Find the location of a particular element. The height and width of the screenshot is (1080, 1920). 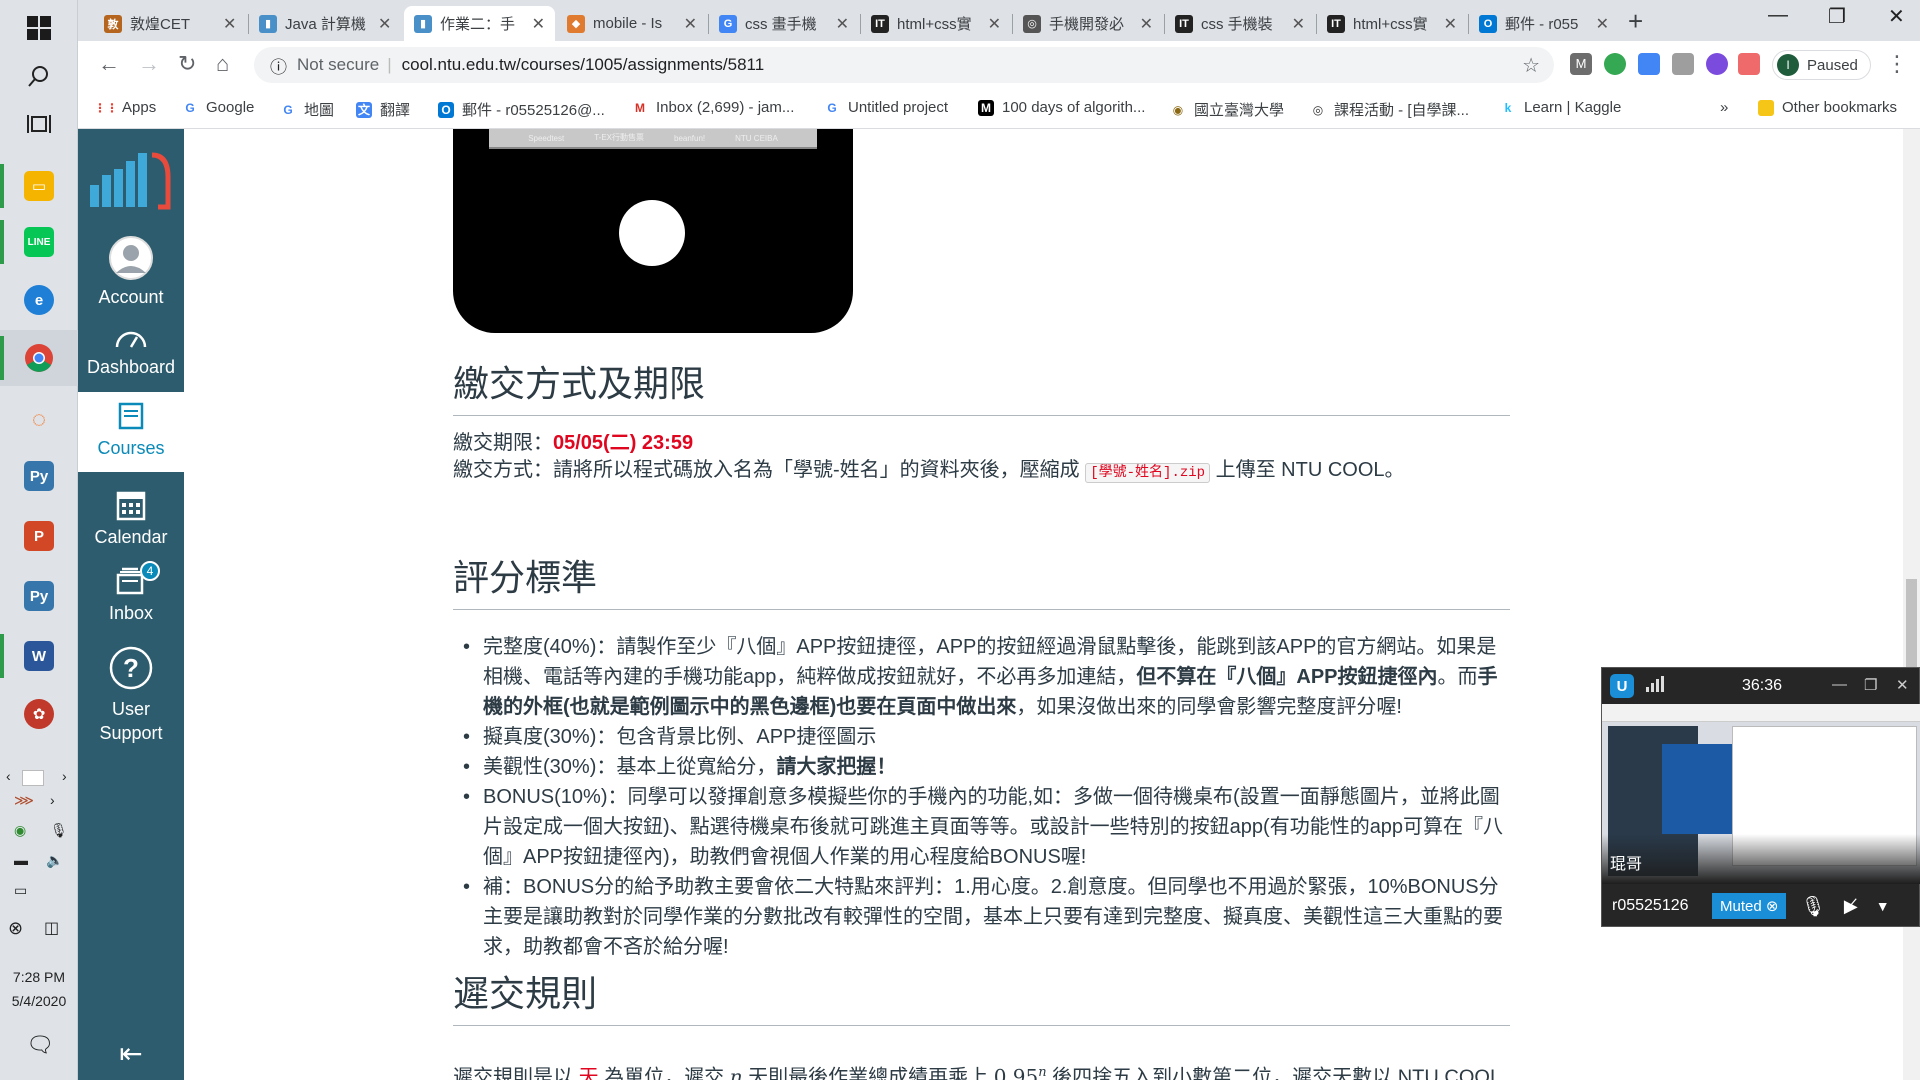

nav-courses: Courses is located at coordinates (131, 432).